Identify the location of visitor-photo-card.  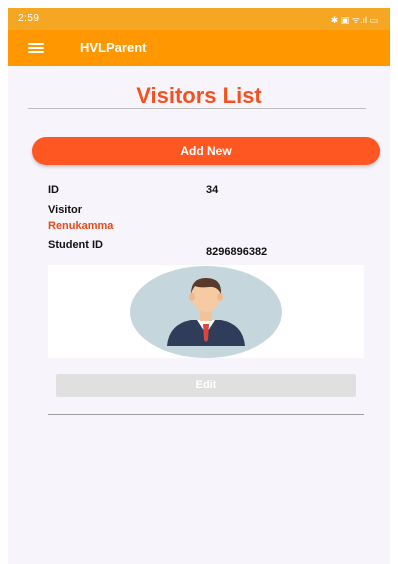
(206, 311).